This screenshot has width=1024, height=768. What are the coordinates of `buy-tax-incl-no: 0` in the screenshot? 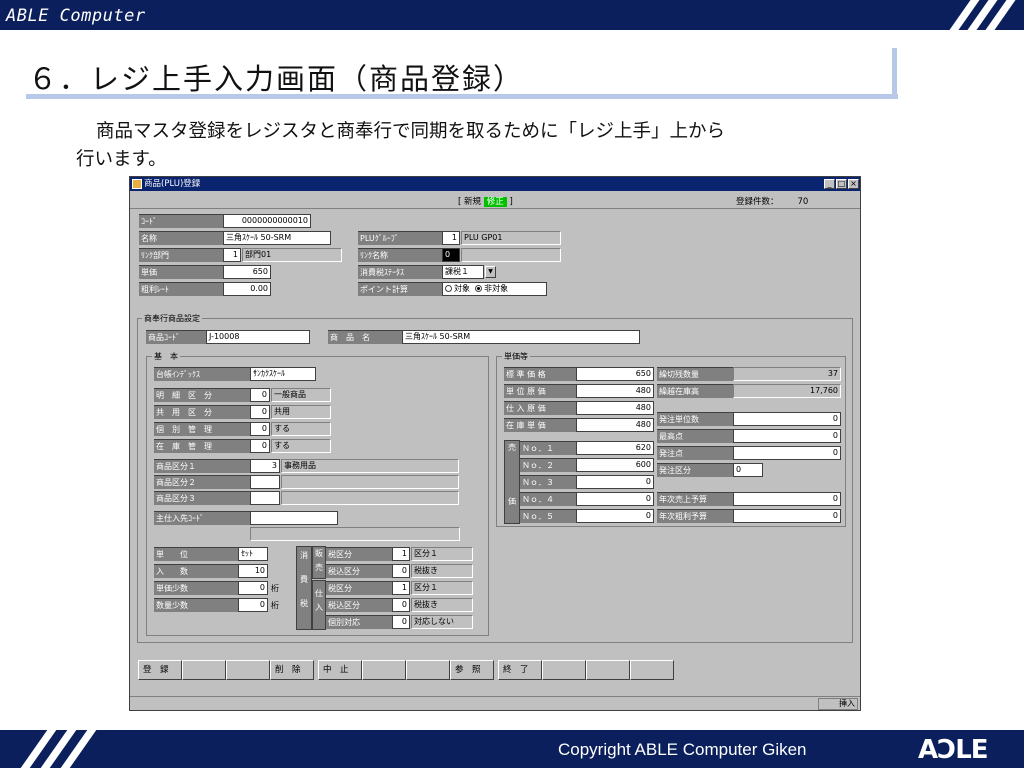 It's located at (401, 605).